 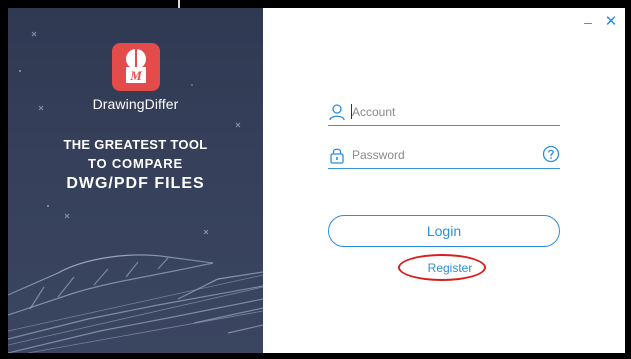 I want to click on app-name: DrawingDiffer, so click(x=135, y=104).